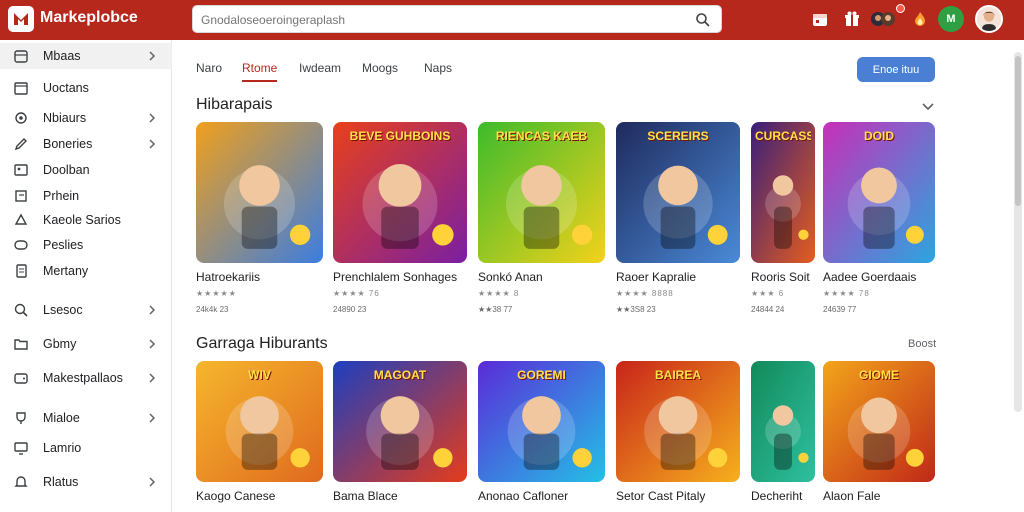  I want to click on app-thumbnail: DOID, so click(879, 192).